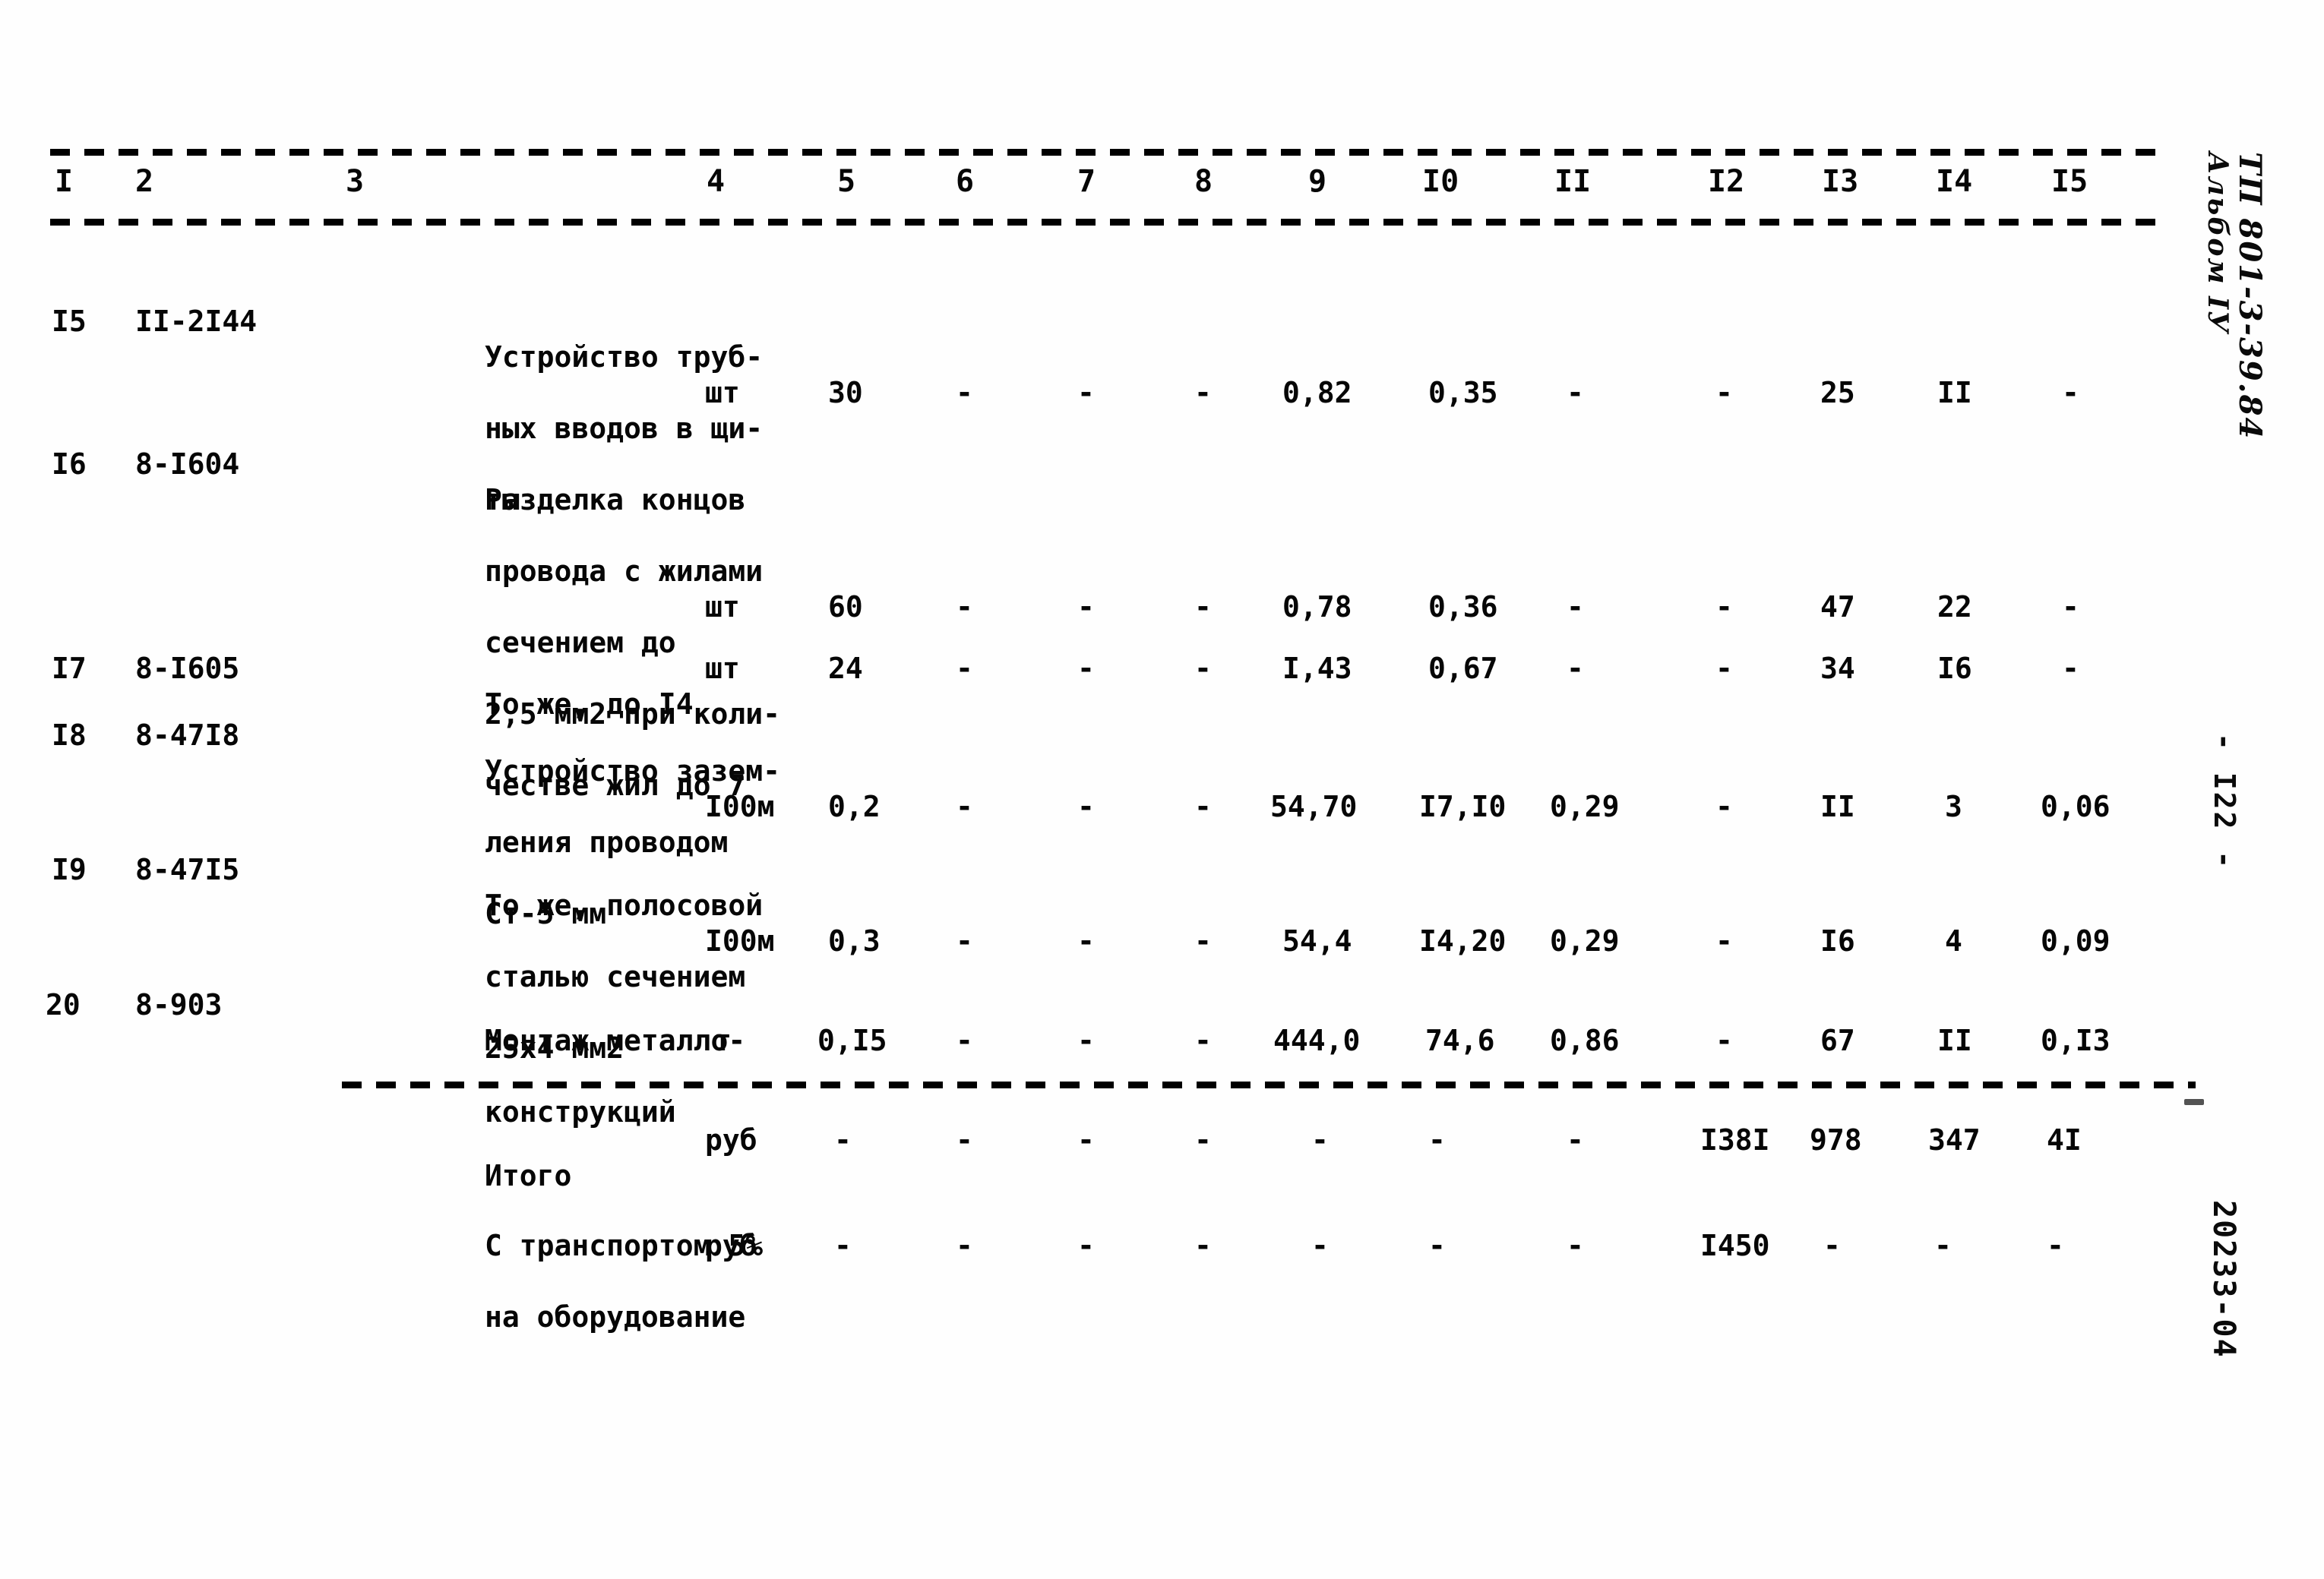 The width and height of the screenshot is (2324, 1579). Describe the element at coordinates (1437, 1140) in the screenshot. I see `summary-c10: -` at that location.